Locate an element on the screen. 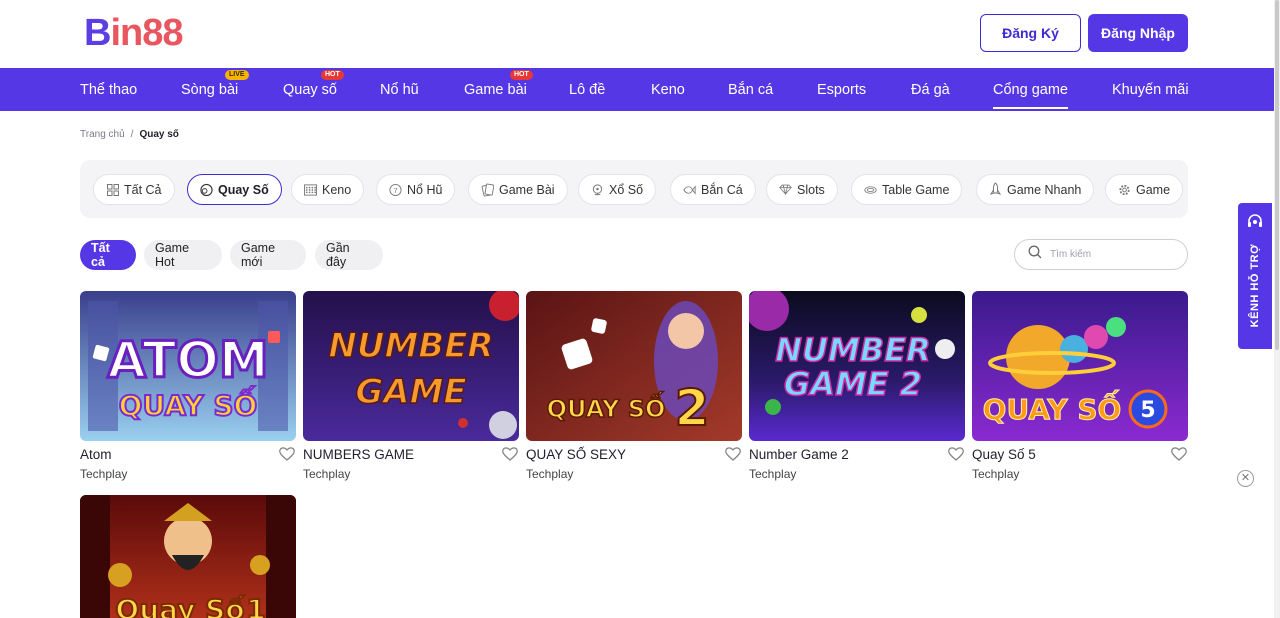  nav-item-keno: Keno is located at coordinates (668, 89).